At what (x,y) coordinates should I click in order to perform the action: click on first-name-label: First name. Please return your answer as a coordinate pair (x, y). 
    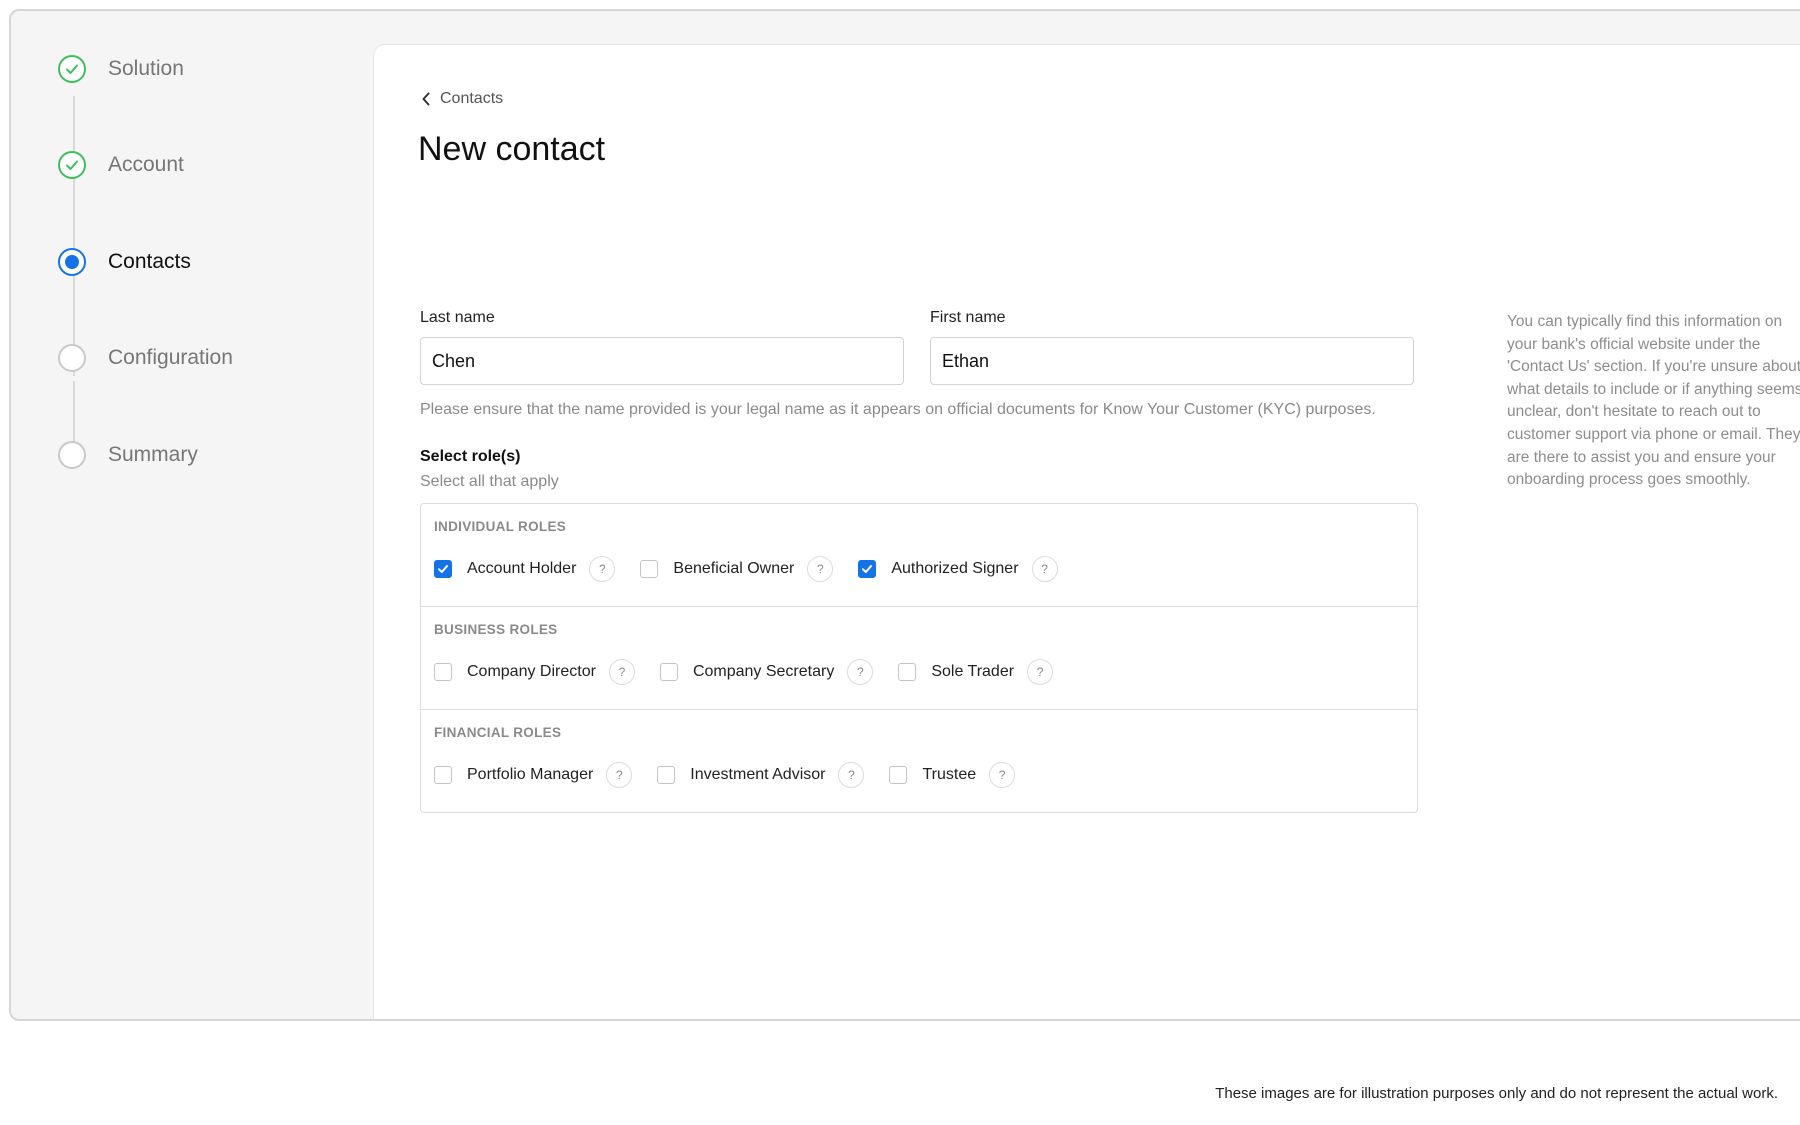
    Looking at the image, I should click on (968, 317).